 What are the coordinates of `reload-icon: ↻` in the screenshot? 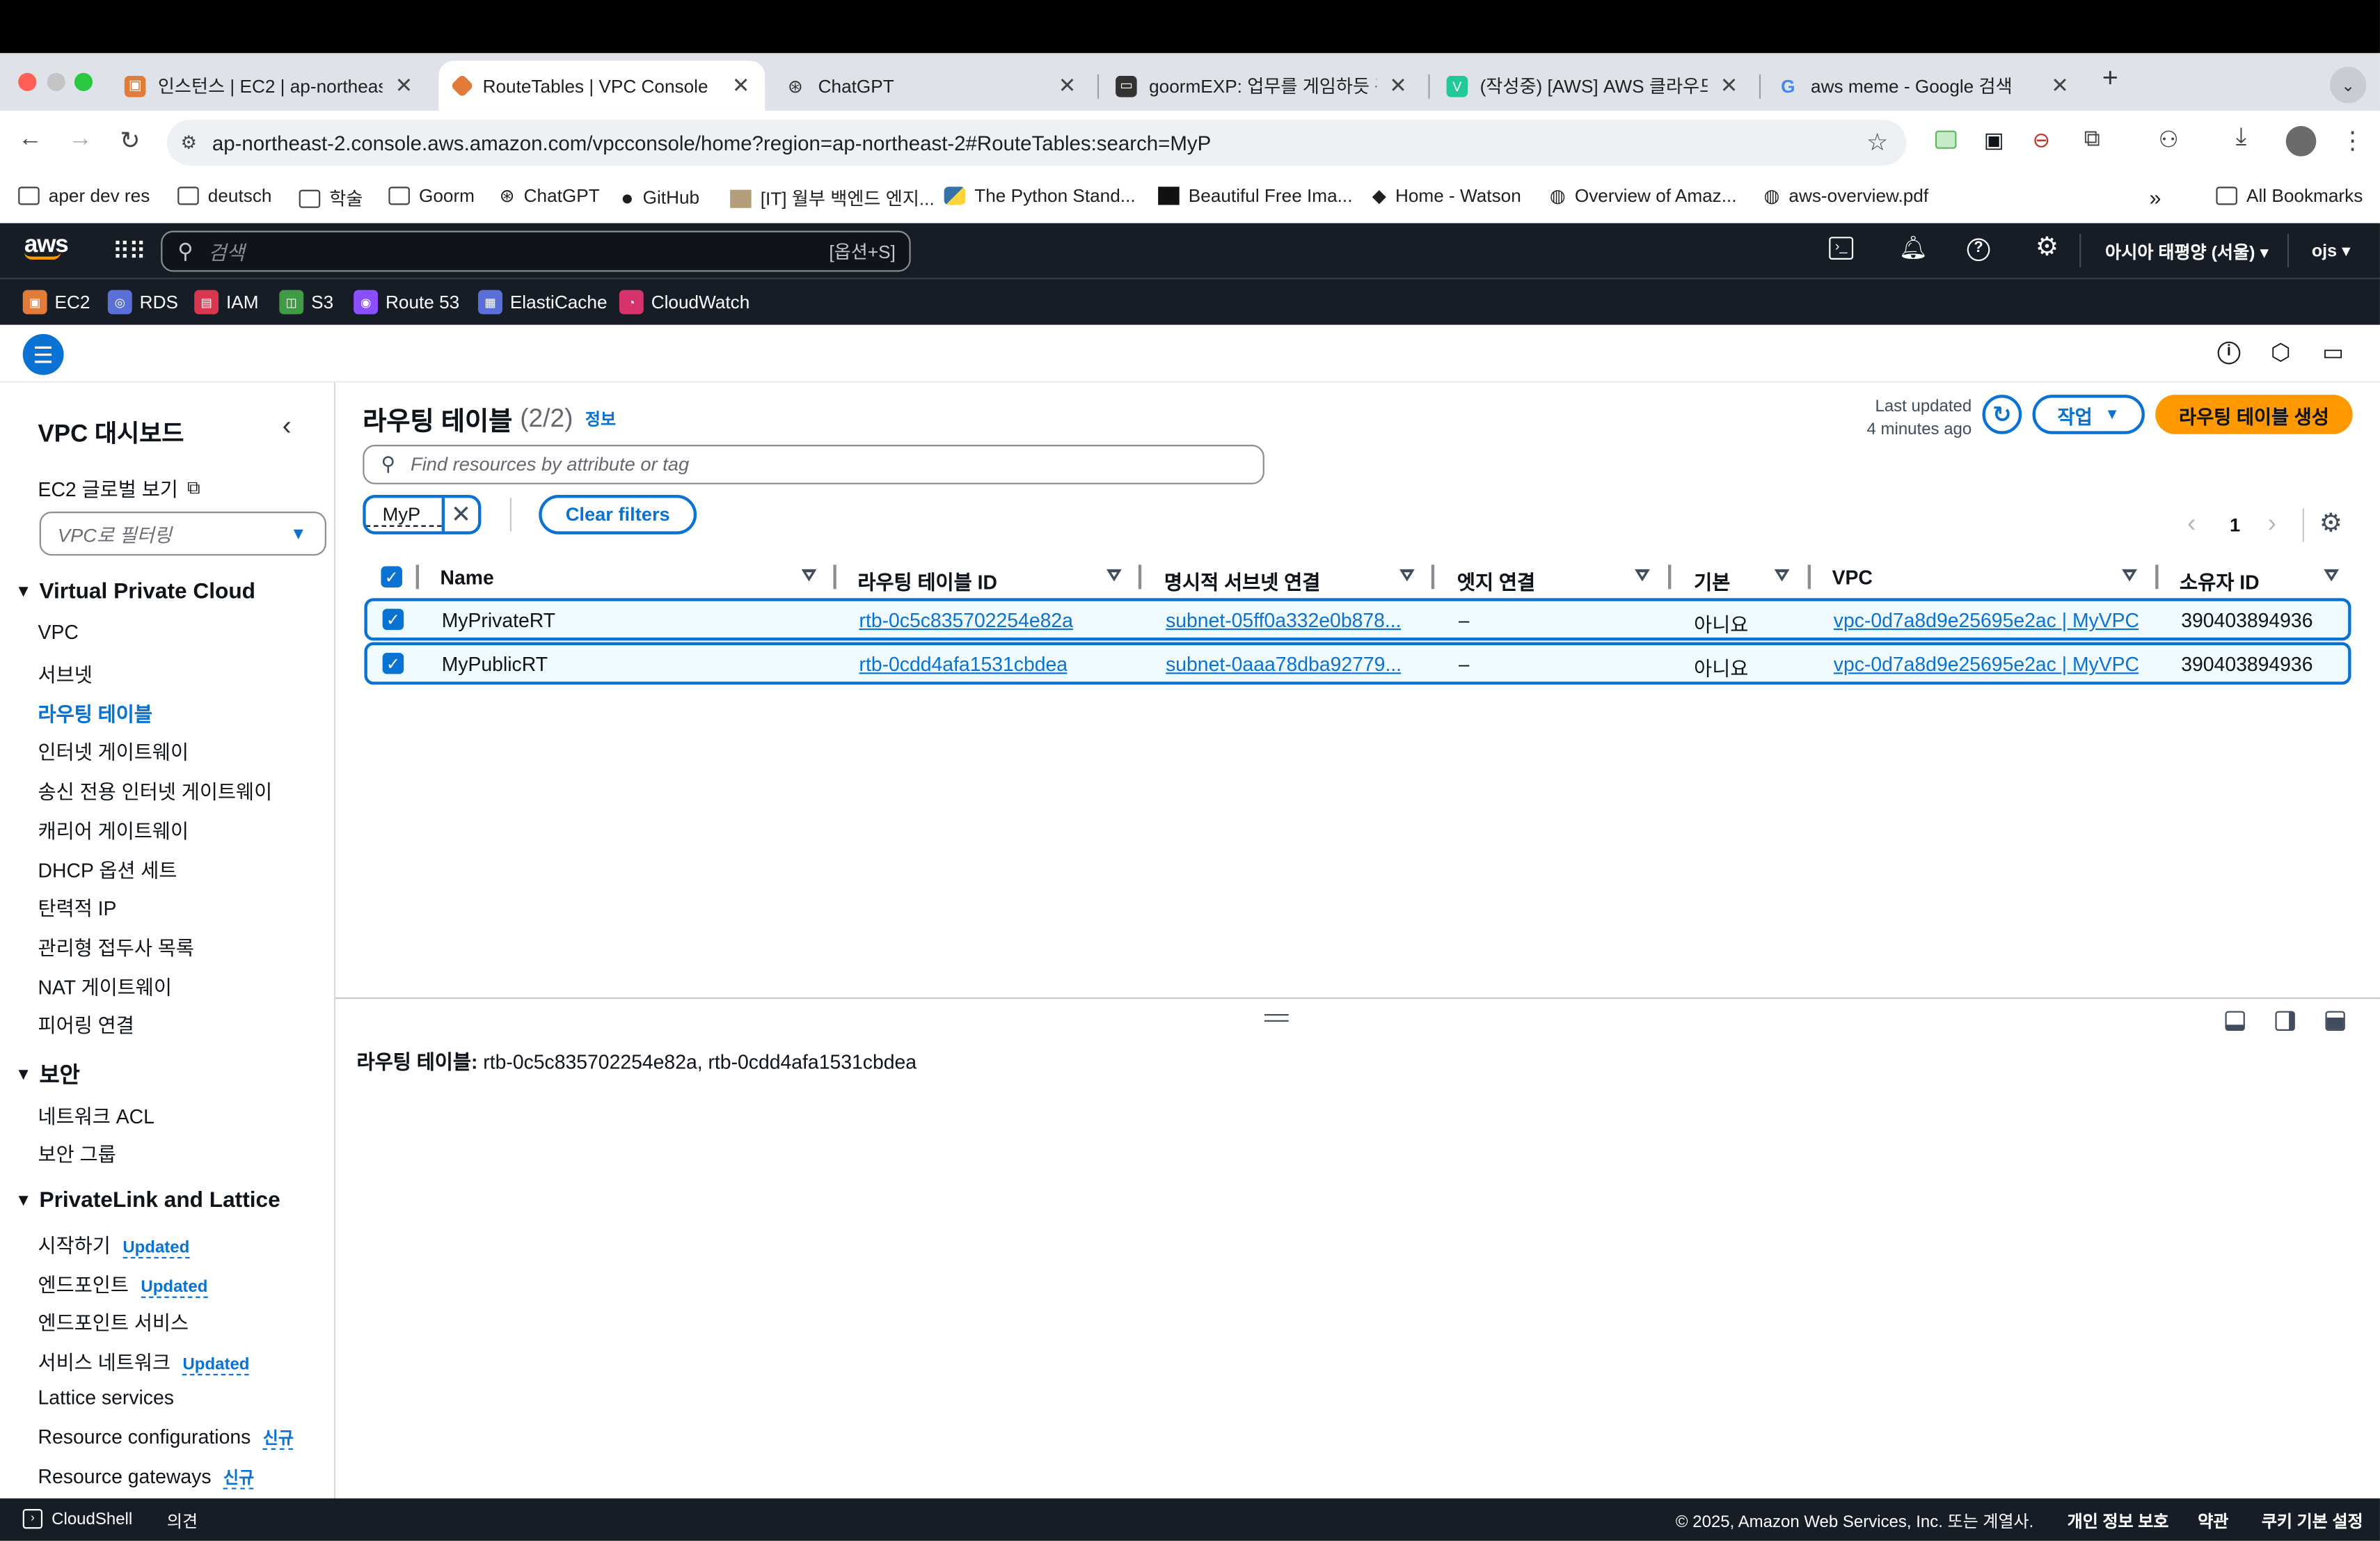 It's located at (130, 141).